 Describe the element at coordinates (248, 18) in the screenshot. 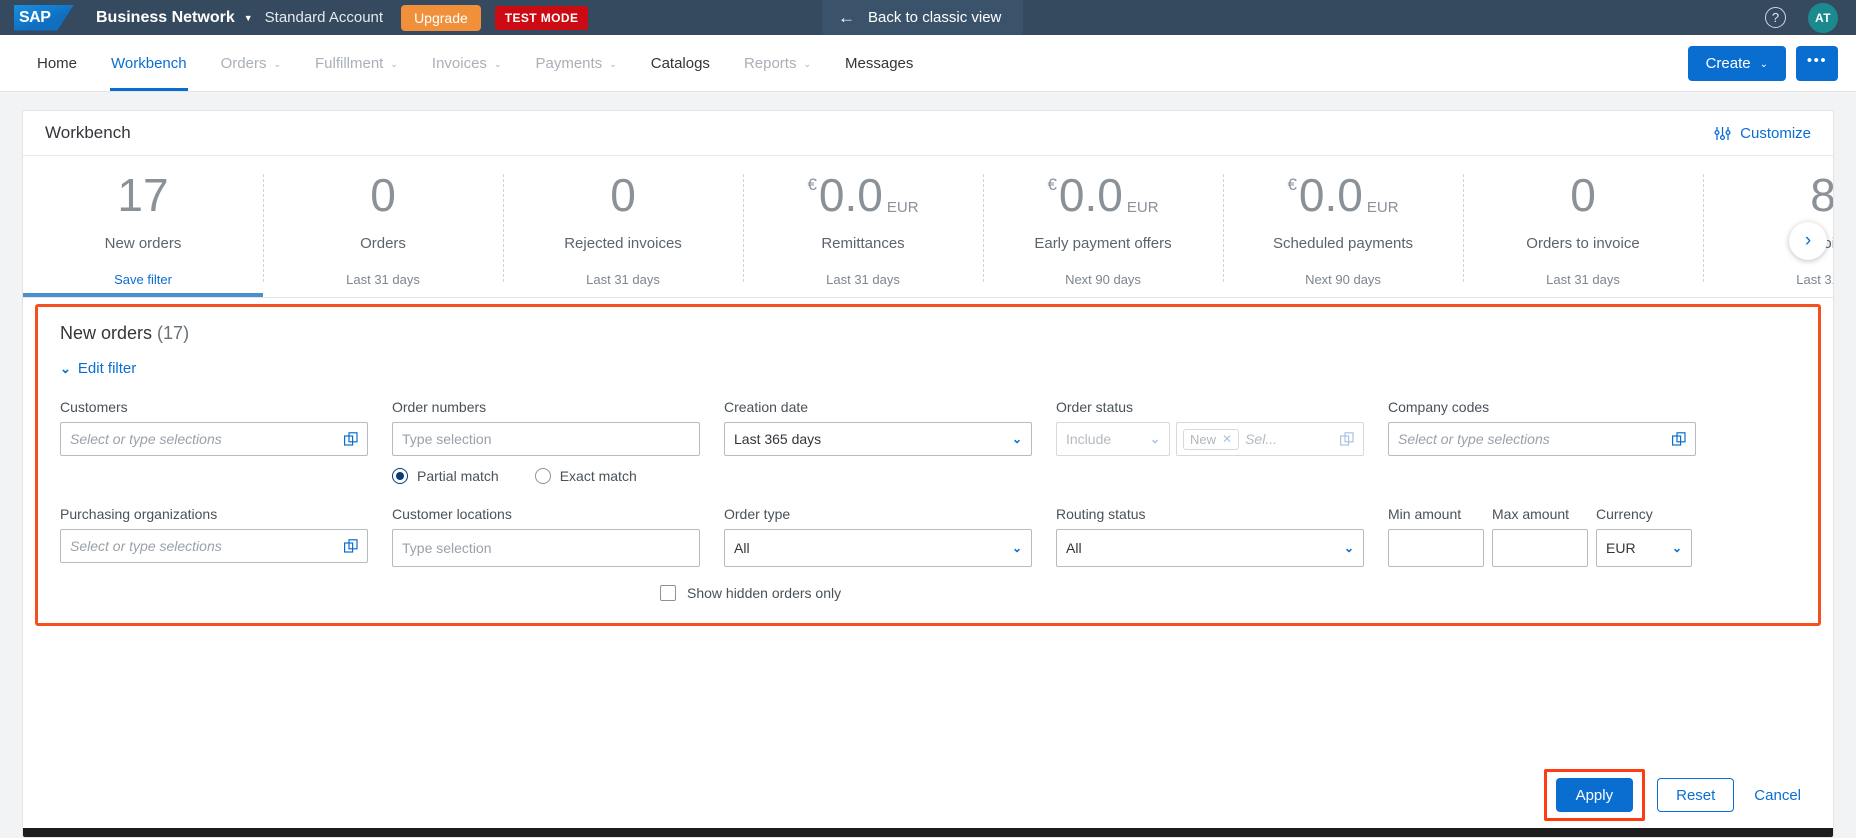

I see `chevron-down-icon: ▼` at that location.